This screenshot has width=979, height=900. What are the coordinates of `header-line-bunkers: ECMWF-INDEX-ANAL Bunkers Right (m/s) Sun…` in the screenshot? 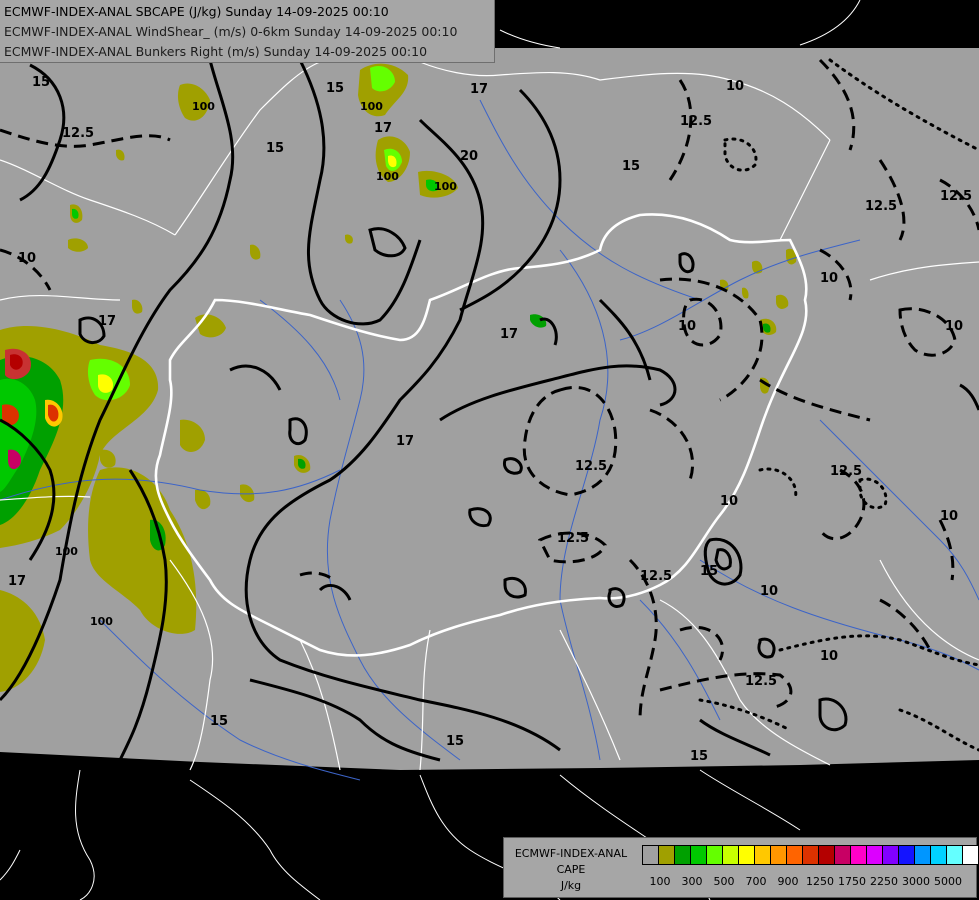 It's located at (216, 51).